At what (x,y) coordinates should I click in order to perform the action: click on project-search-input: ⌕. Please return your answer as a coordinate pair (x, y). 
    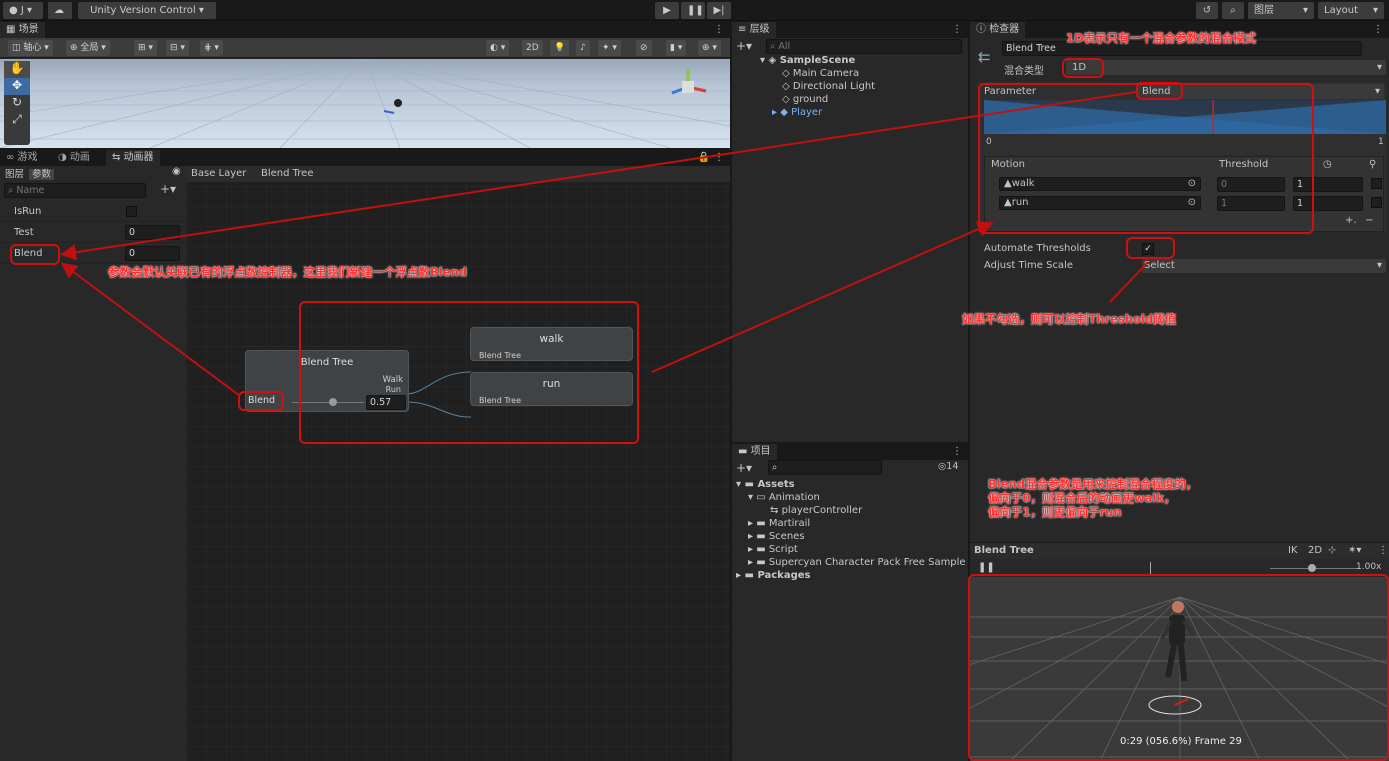
    Looking at the image, I should click on (825, 467).